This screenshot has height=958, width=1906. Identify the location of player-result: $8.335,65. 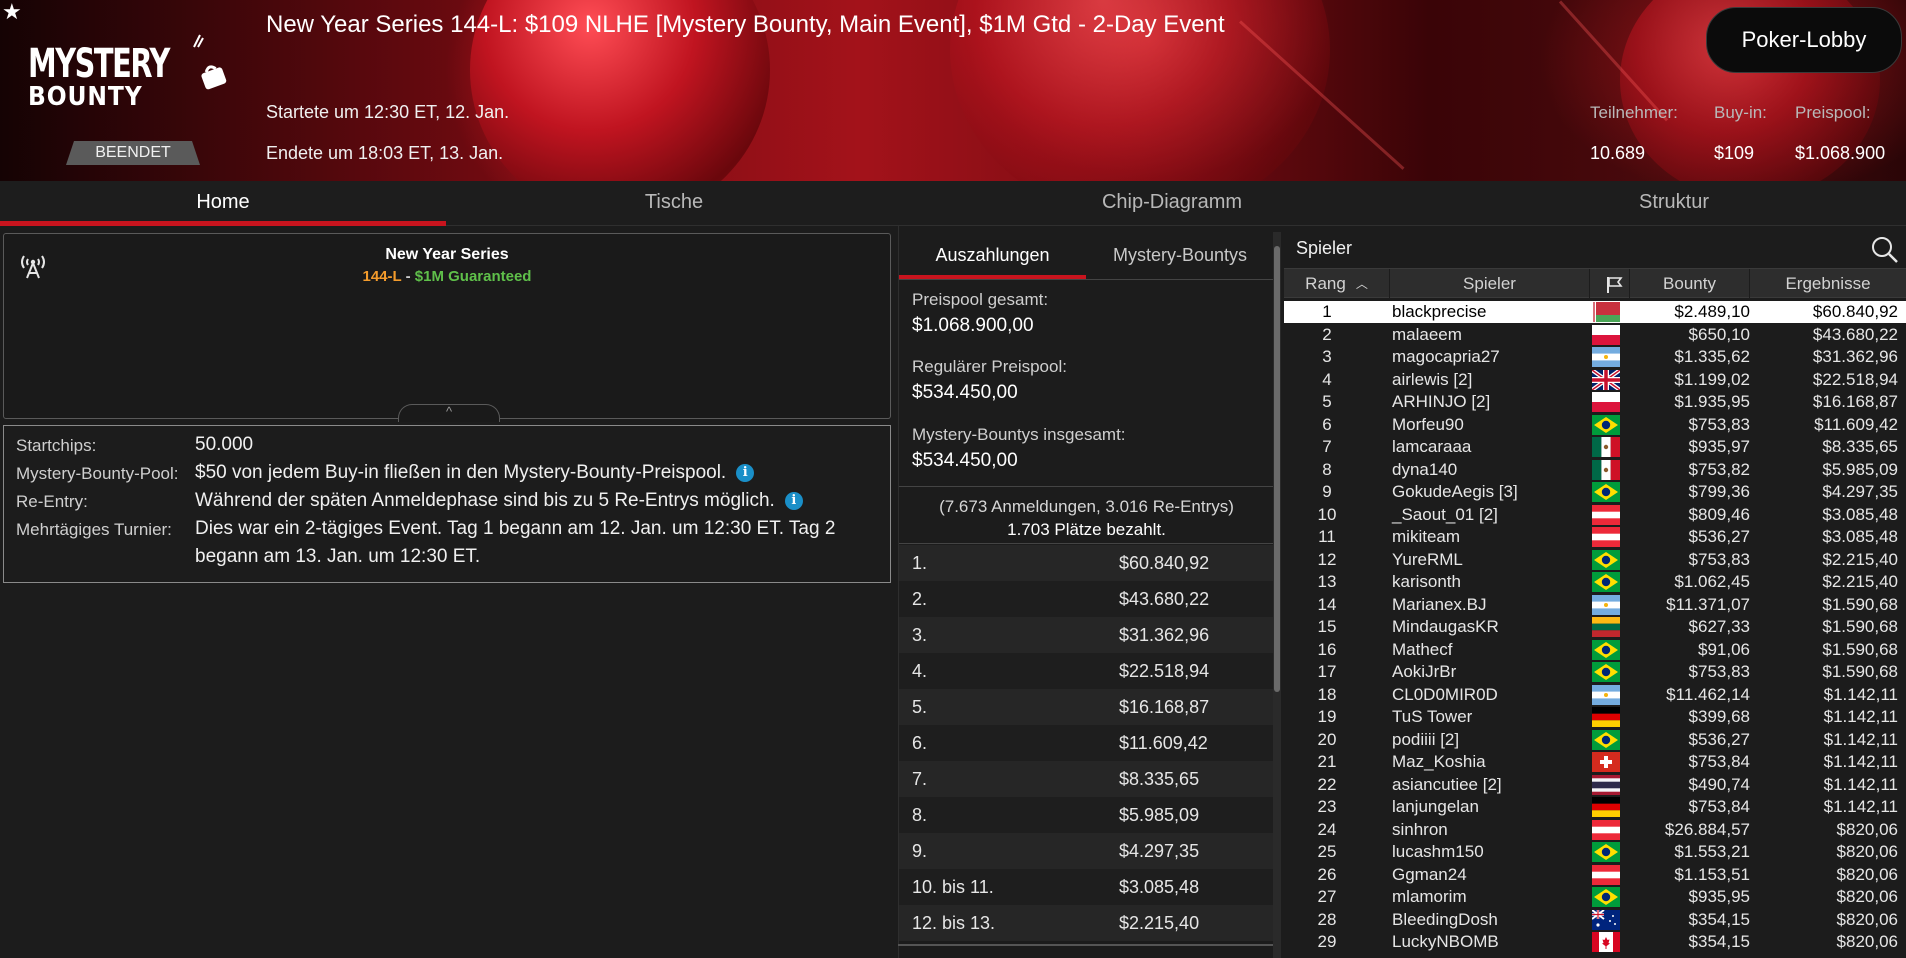
(1860, 446).